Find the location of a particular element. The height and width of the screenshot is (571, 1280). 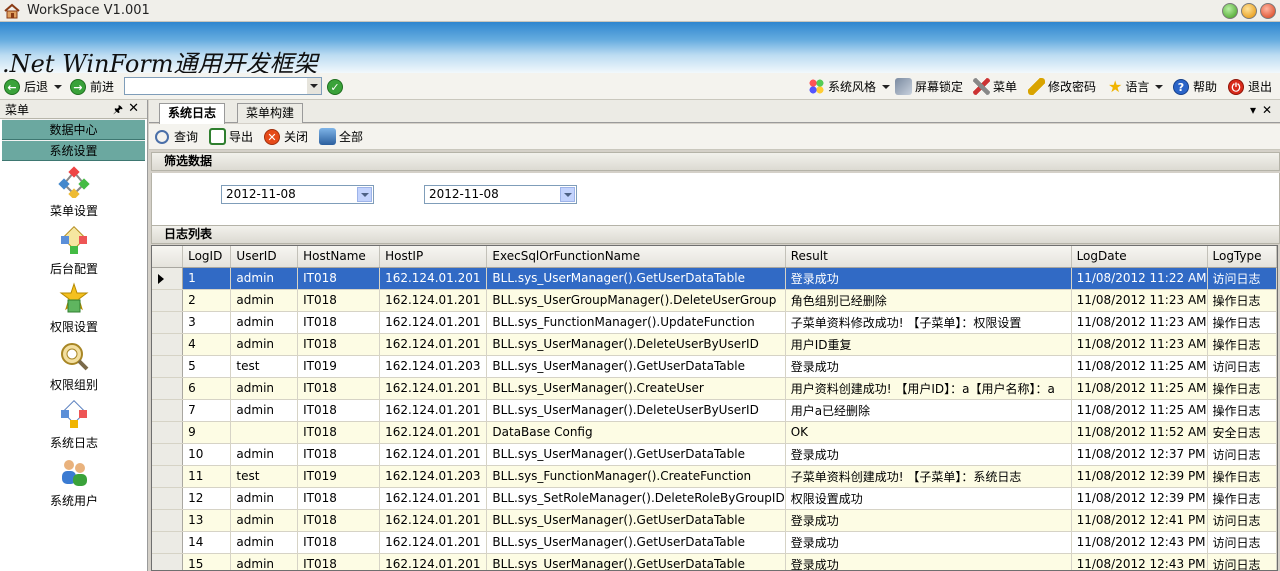

column-header: LogDate is located at coordinates (1139, 257).